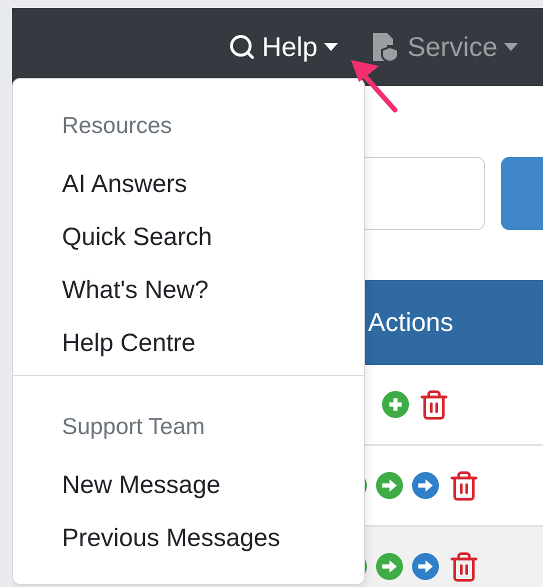 The width and height of the screenshot is (543, 587). Describe the element at coordinates (188, 548) in the screenshot. I see `menu-item: Previous Messages` at that location.